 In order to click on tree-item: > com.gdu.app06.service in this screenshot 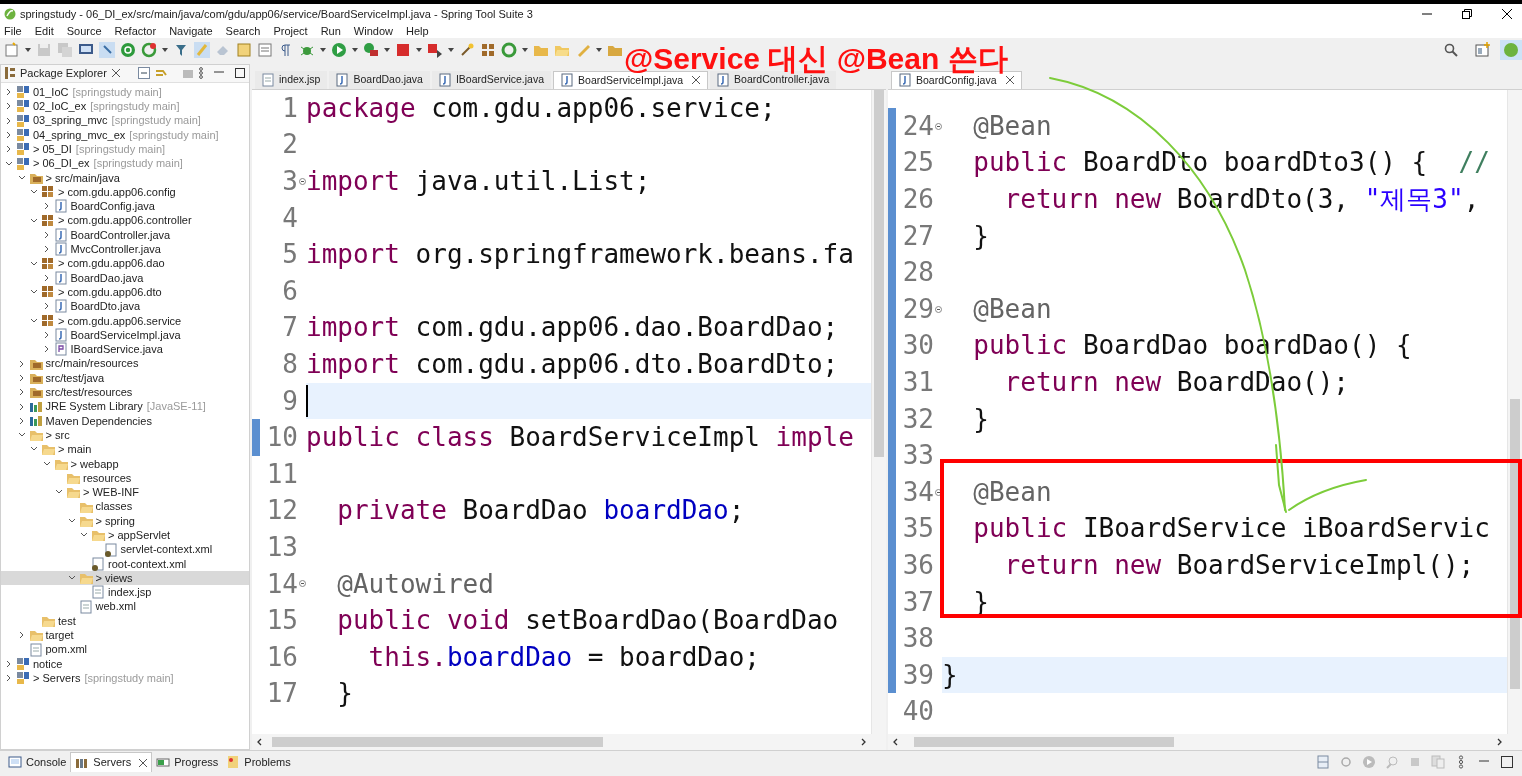, I will do `click(125, 320)`.